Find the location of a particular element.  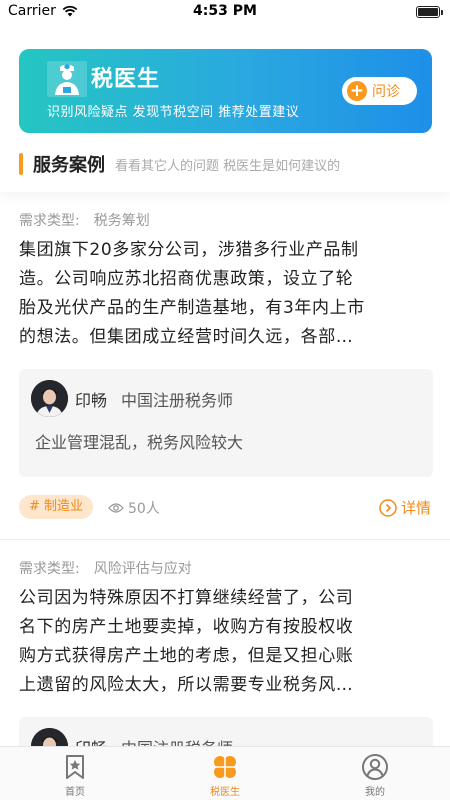

plus-icon: + is located at coordinates (357, 91).